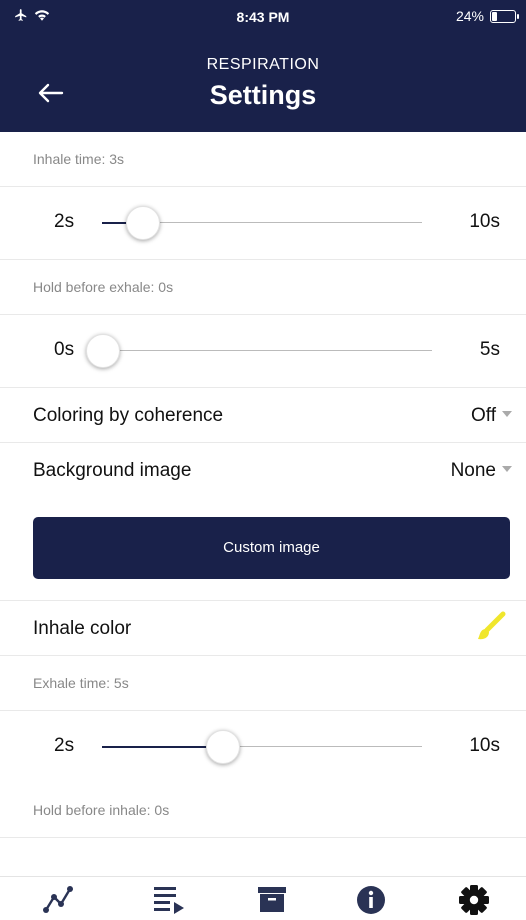 The height and width of the screenshot is (920, 526). What do you see at coordinates (263, 415) in the screenshot?
I see `coloring-select: Coloring by coherence Off` at bounding box center [263, 415].